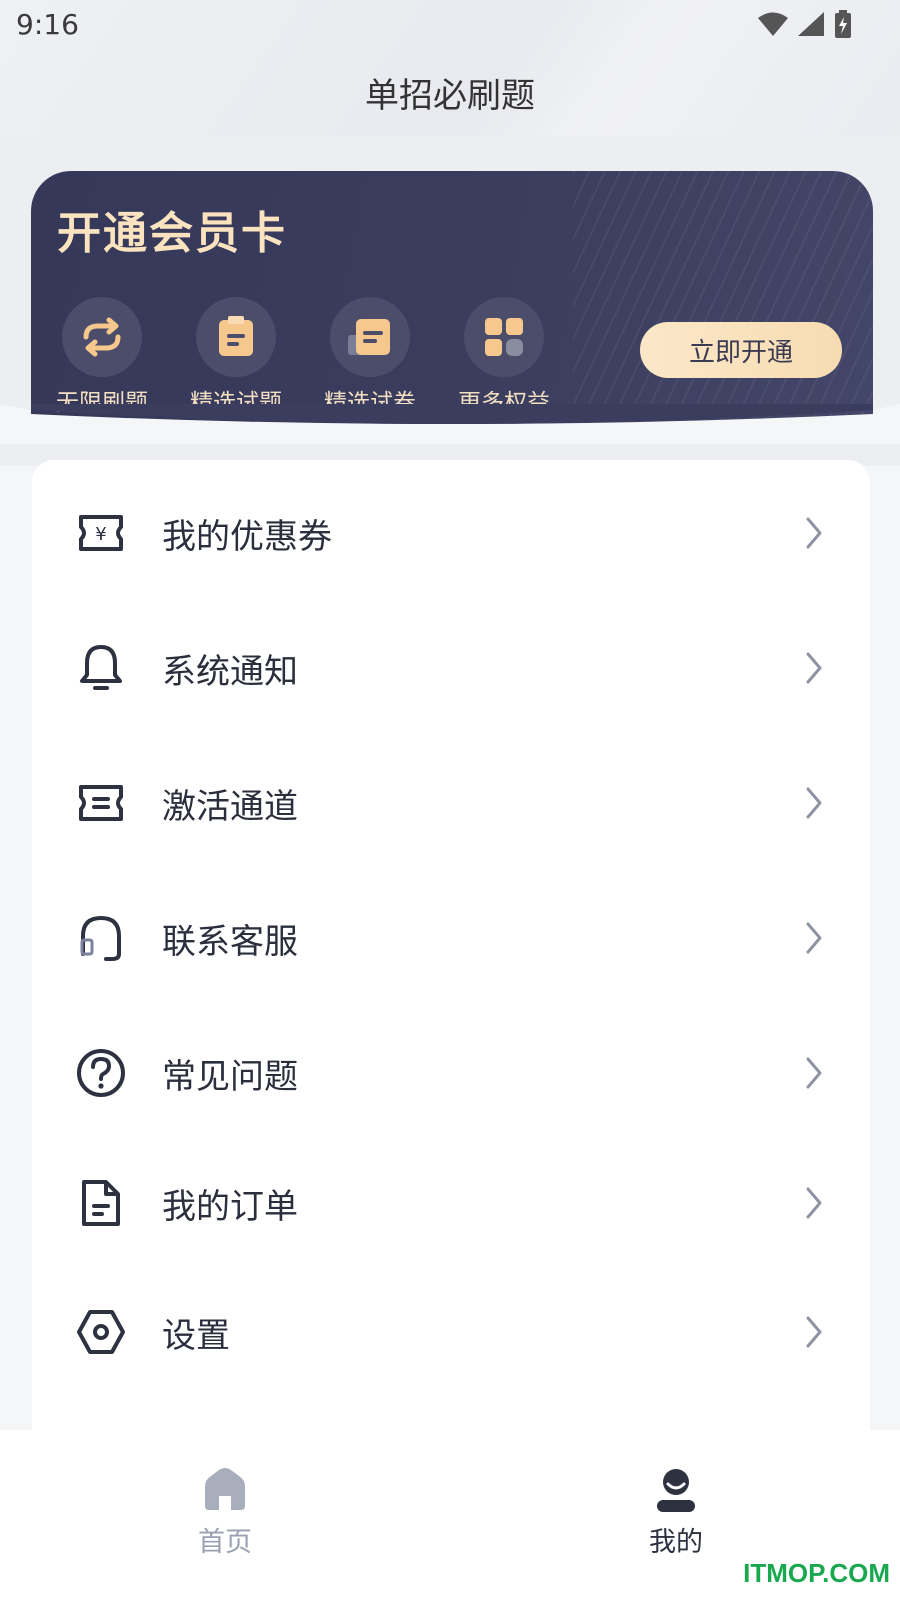 The image size is (900, 1600). Describe the element at coordinates (101, 668) in the screenshot. I see `bell-icon` at that location.